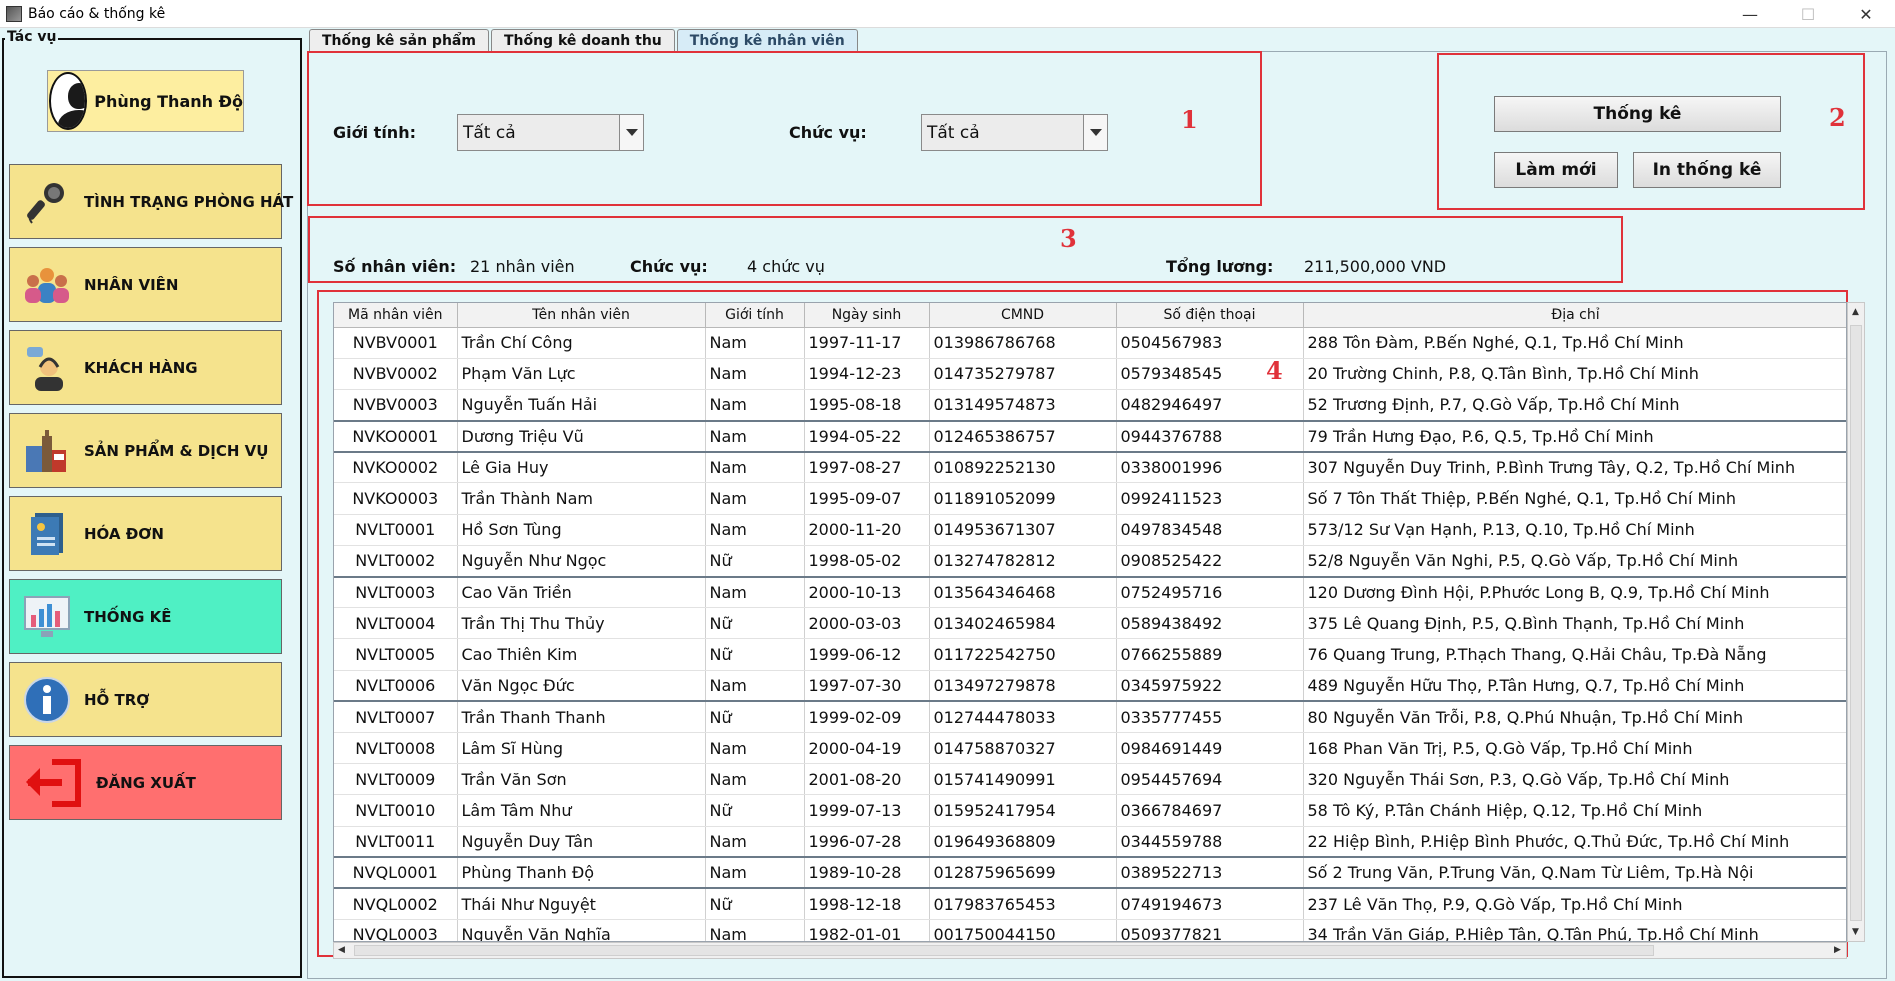  I want to click on table-cell: NVLT0010, so click(396, 810).